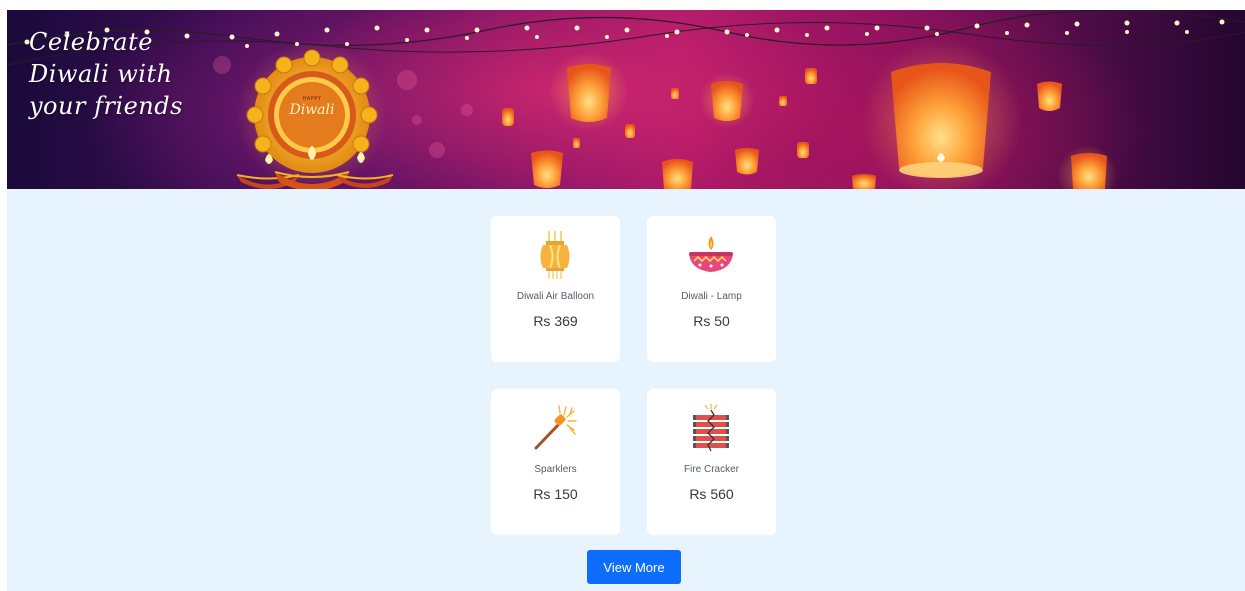  I want to click on lantern-icon, so click(555, 255).